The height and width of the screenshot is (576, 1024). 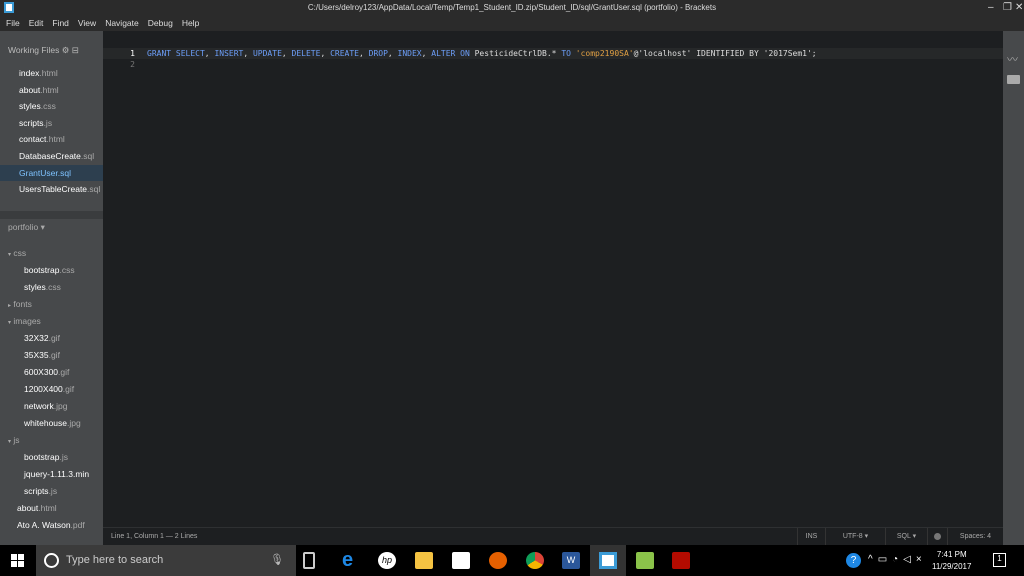 What do you see at coordinates (344, 53) in the screenshot?
I see `code-token: CREATE` at bounding box center [344, 53].